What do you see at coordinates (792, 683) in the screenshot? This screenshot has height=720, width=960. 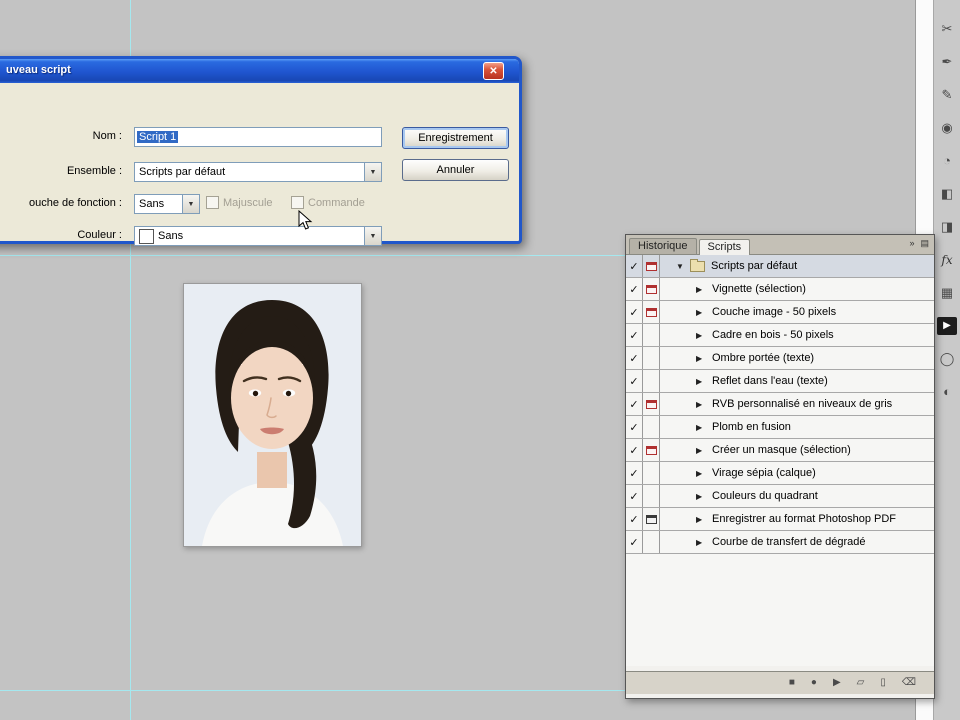 I see `stop-button: ■` at bounding box center [792, 683].